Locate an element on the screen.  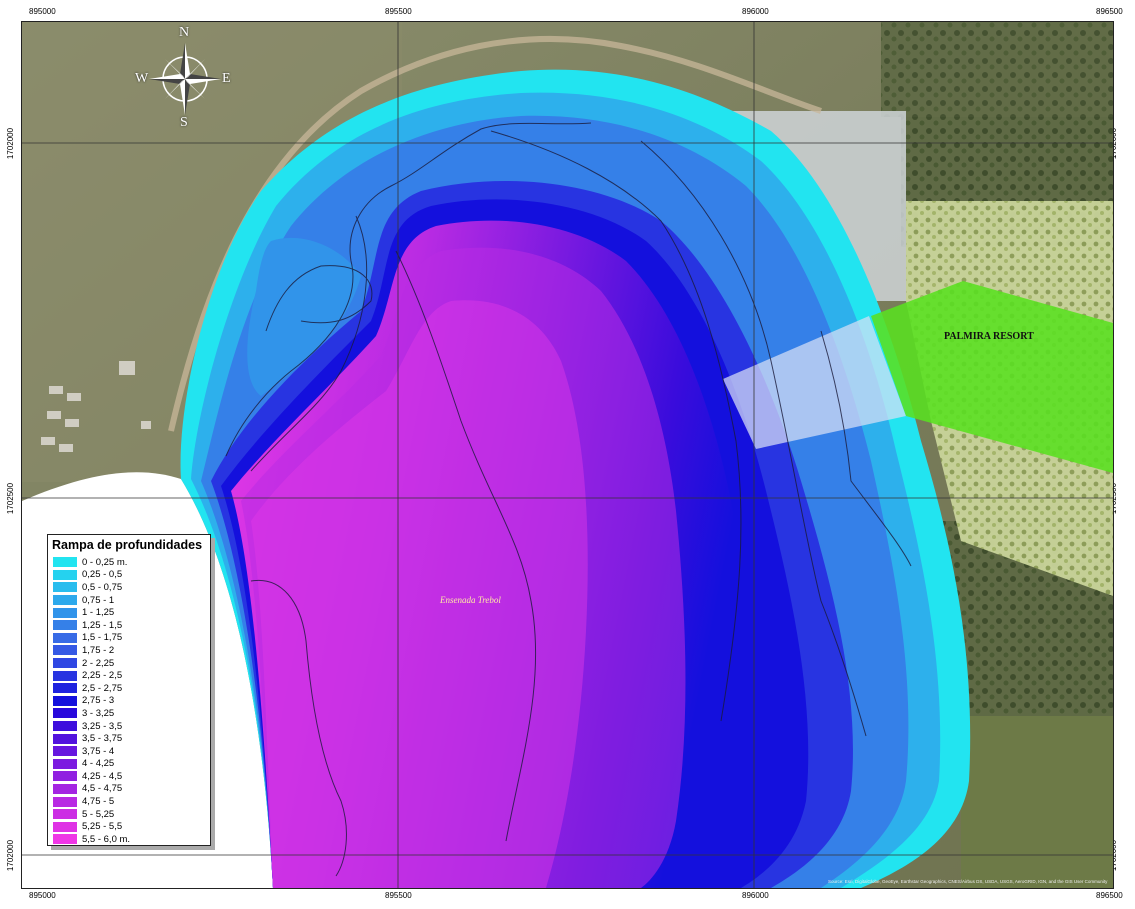
legend-item: 5 - 5,25 is located at coordinates (131, 814).